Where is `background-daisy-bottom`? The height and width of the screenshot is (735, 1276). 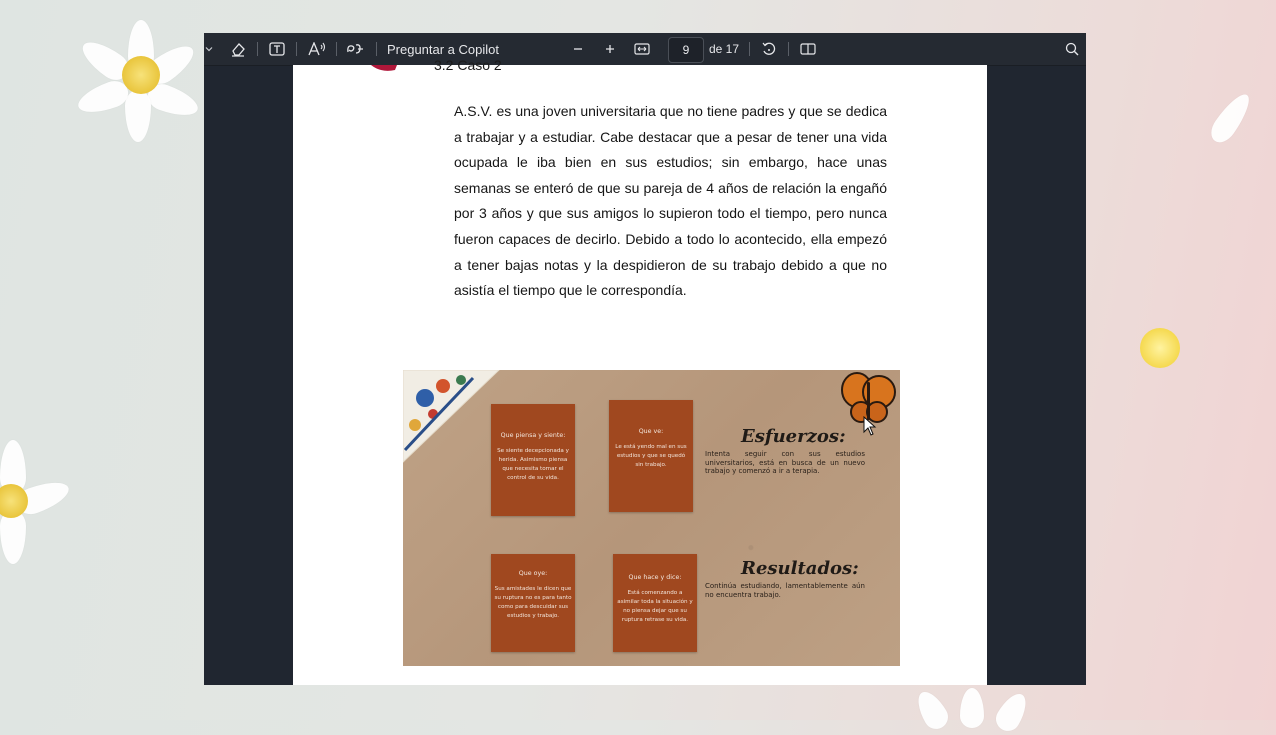 background-daisy-bottom is located at coordinates (980, 710).